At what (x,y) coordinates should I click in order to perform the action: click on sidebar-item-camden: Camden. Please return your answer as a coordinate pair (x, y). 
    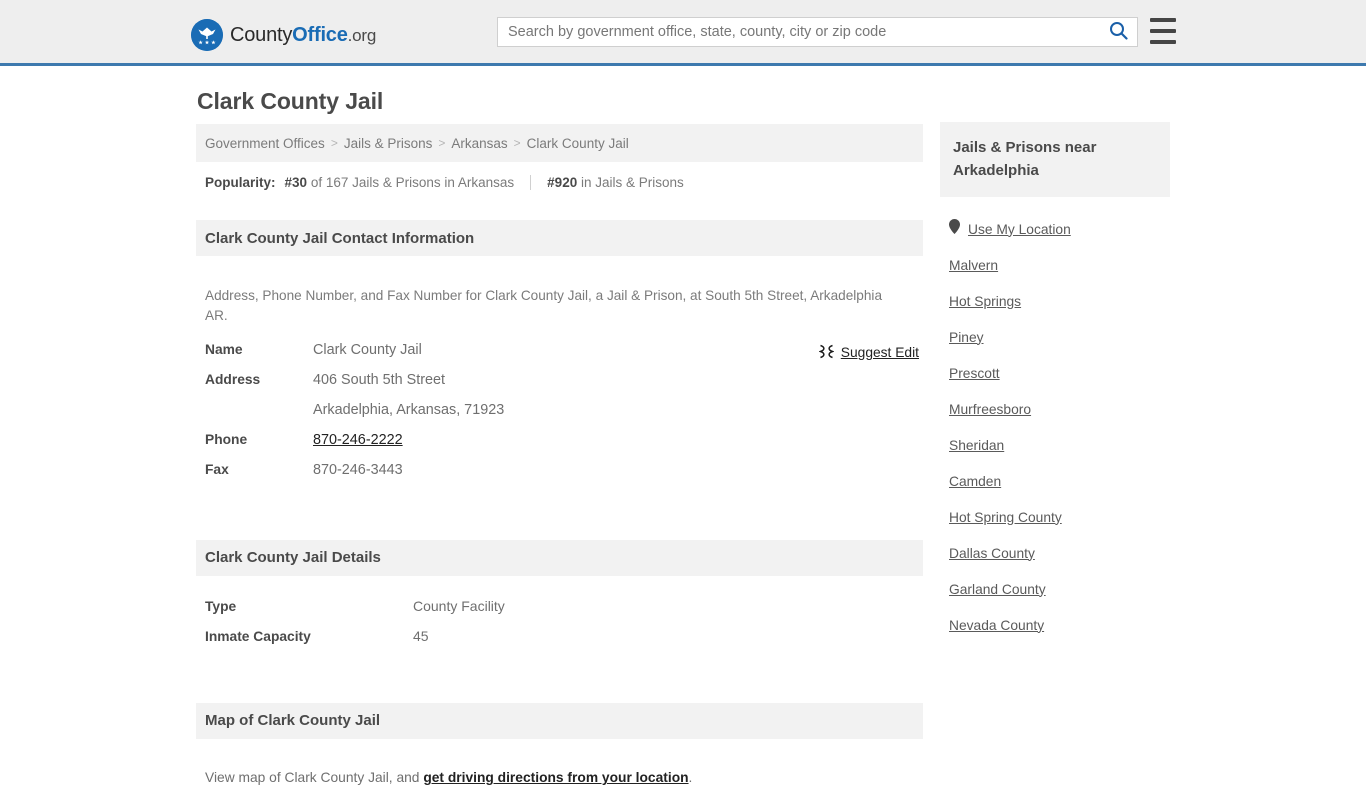
    Looking at the image, I should click on (1055, 481).